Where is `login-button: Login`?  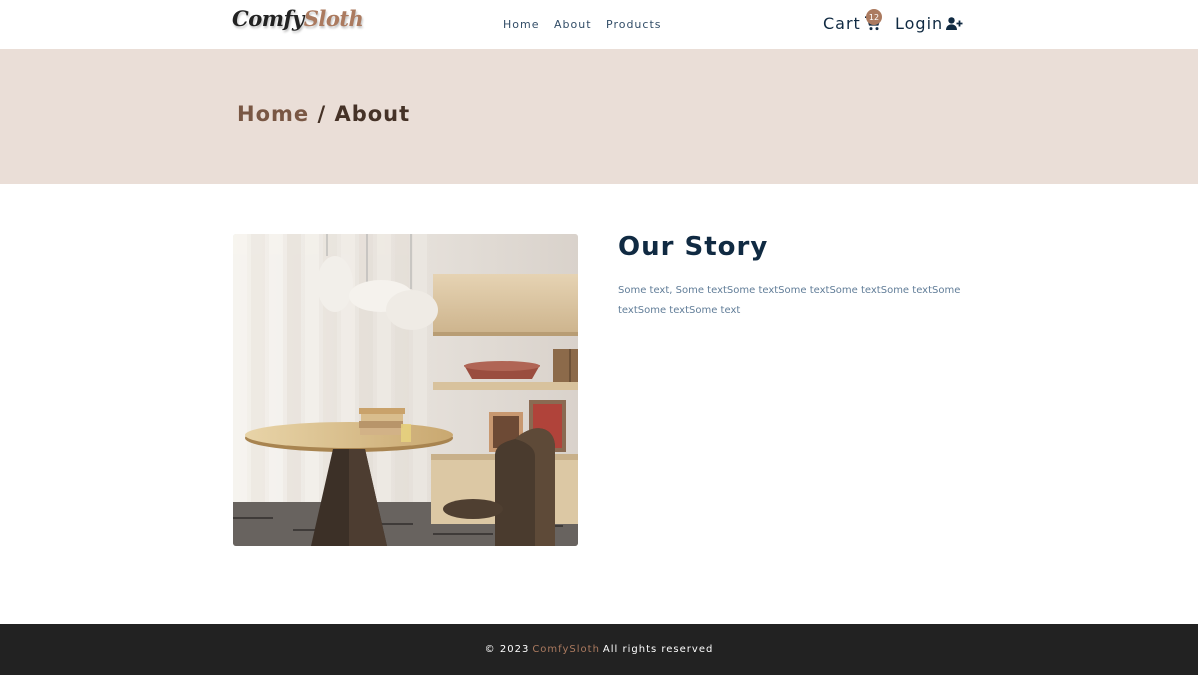
login-button: Login is located at coordinates (929, 23).